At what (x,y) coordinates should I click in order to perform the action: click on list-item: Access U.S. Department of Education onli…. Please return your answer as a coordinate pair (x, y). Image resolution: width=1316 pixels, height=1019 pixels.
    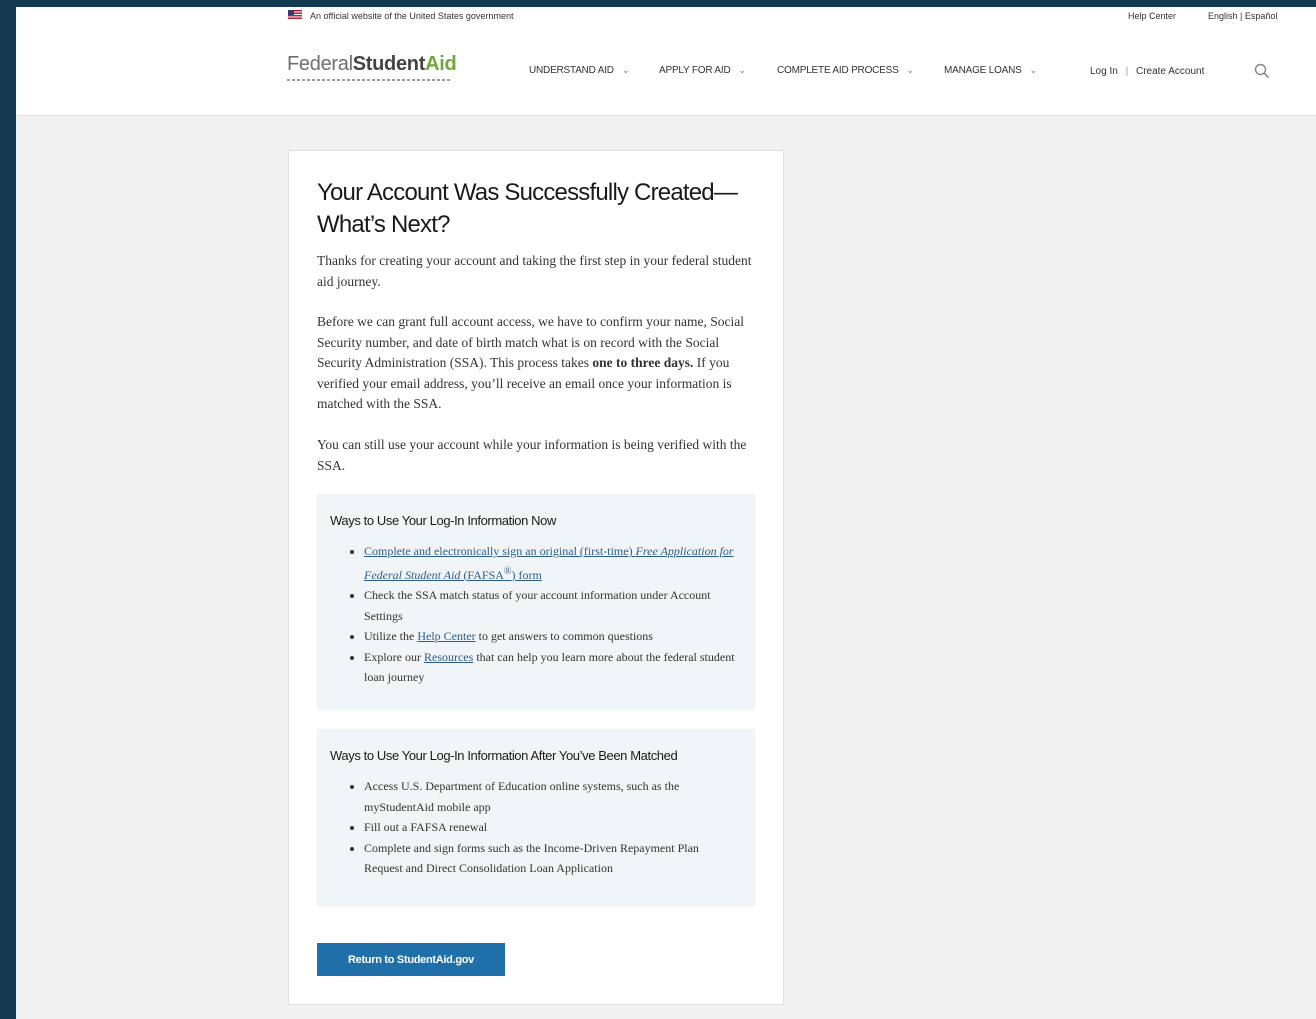
    Looking at the image, I should click on (552, 796).